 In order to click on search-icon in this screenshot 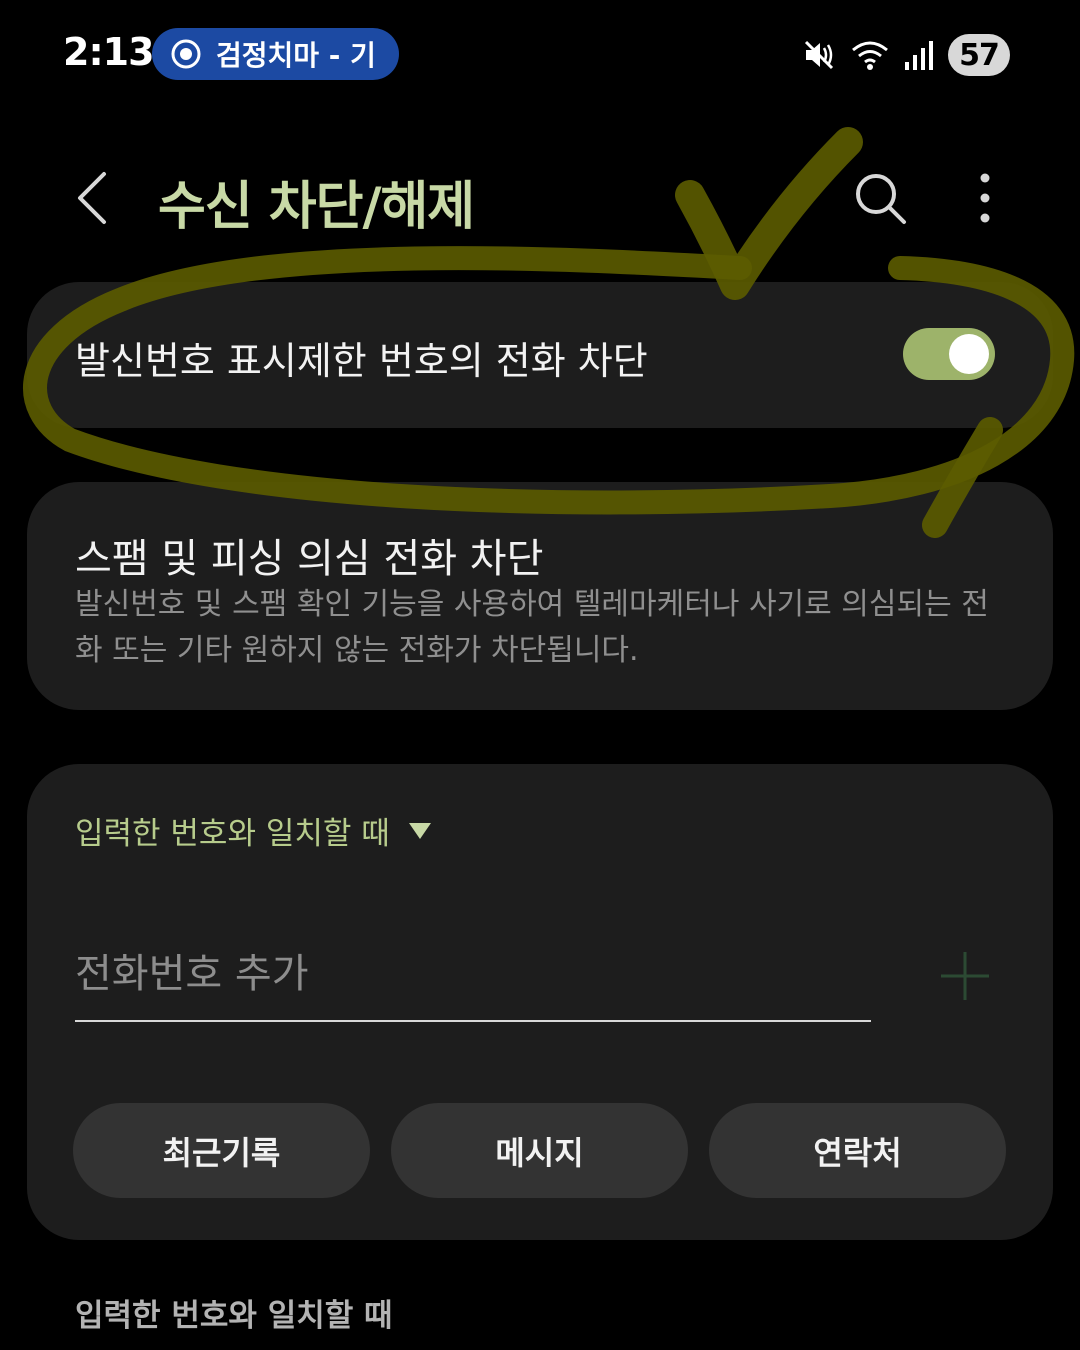, I will do `click(880, 198)`.